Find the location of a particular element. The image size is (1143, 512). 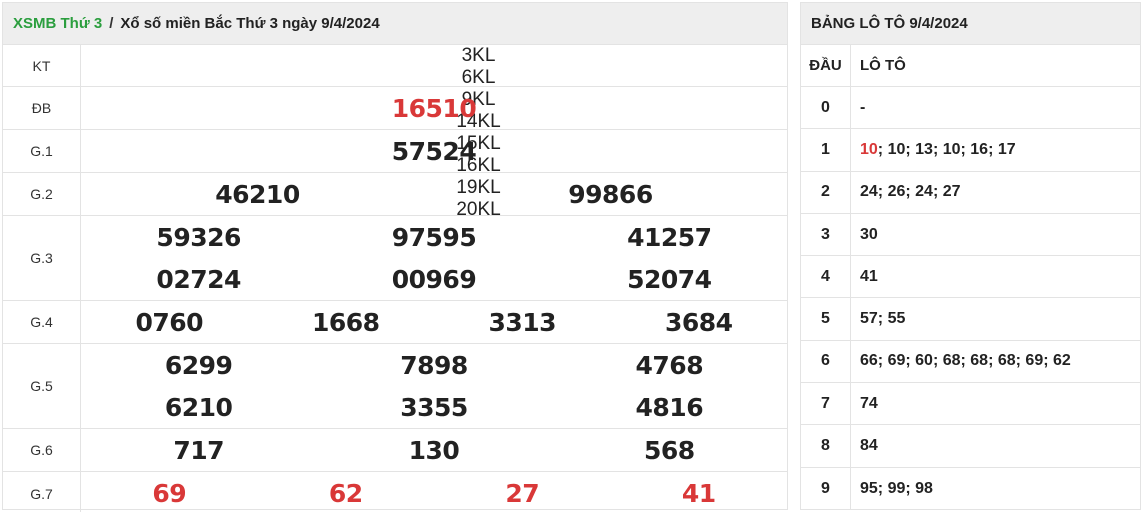

loto-header-row: ĐẦU LÔ TÔ is located at coordinates (970, 66).